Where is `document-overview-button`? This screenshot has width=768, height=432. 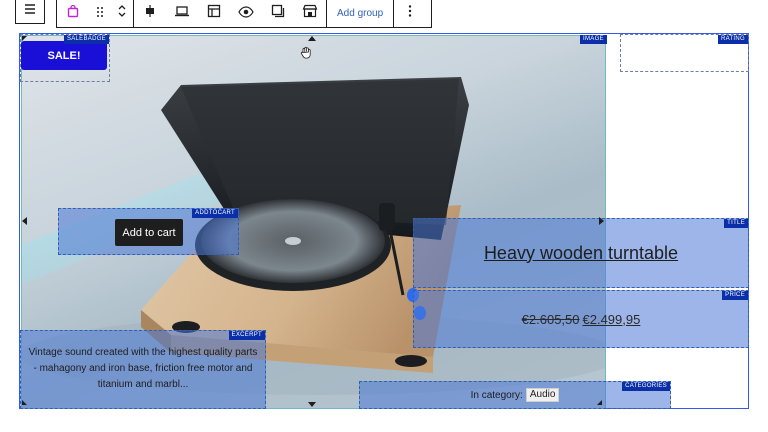
document-overview-button is located at coordinates (30, 12).